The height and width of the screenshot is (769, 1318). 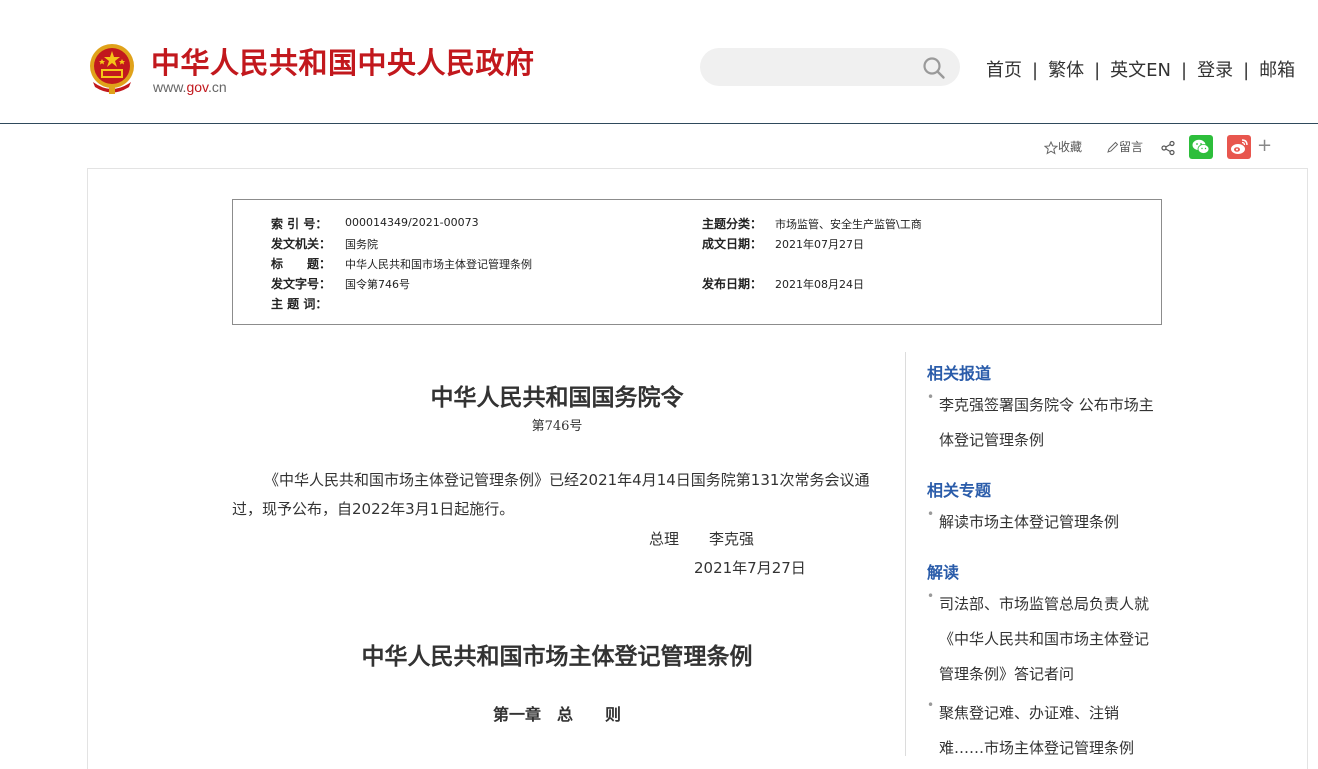 What do you see at coordinates (959, 373) in the screenshot?
I see `related-reports-heading: 相关报道` at bounding box center [959, 373].